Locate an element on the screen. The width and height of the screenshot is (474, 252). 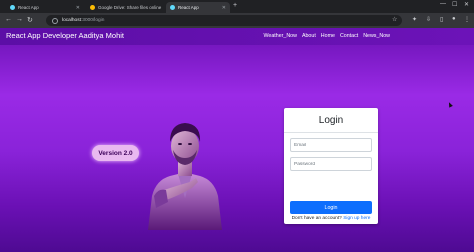
password-field is located at coordinates (331, 164).